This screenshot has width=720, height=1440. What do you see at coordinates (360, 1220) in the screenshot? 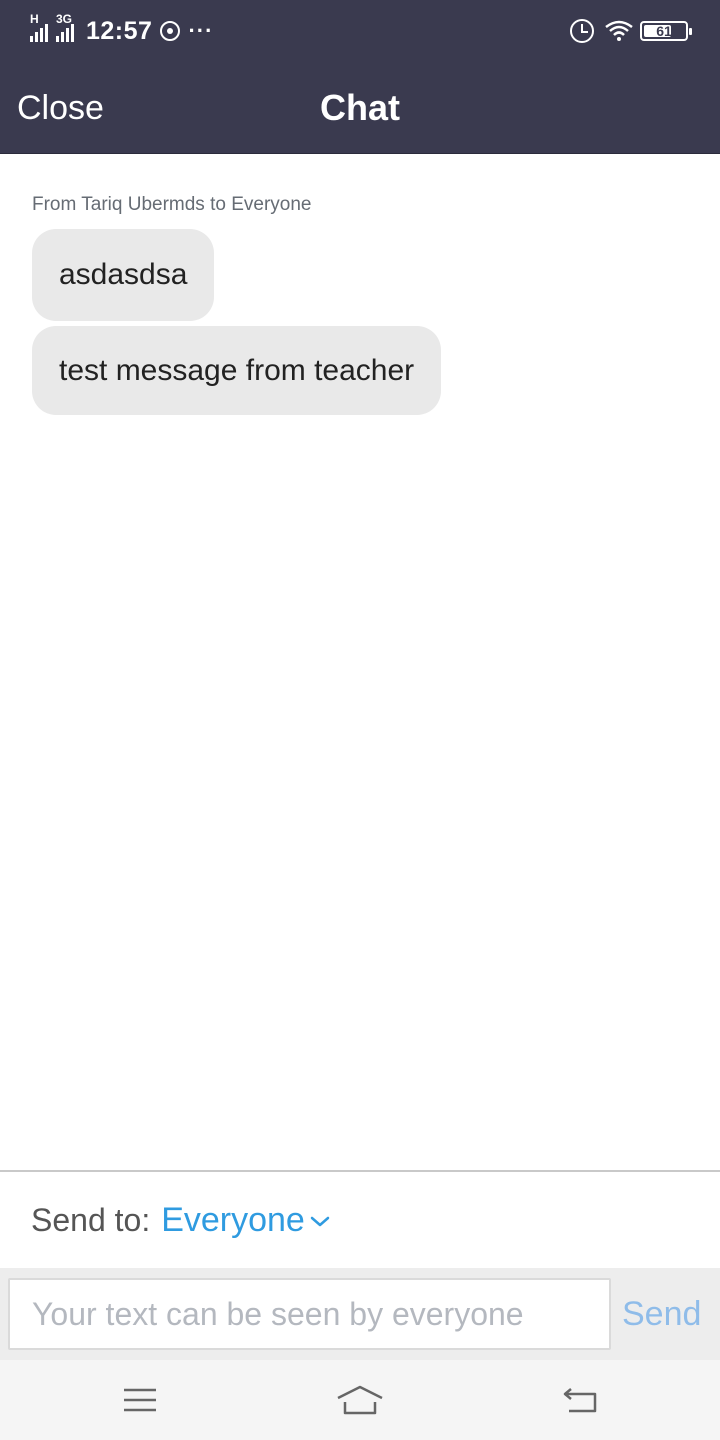
I see `send-to-row: Send to: Everyone` at bounding box center [360, 1220].